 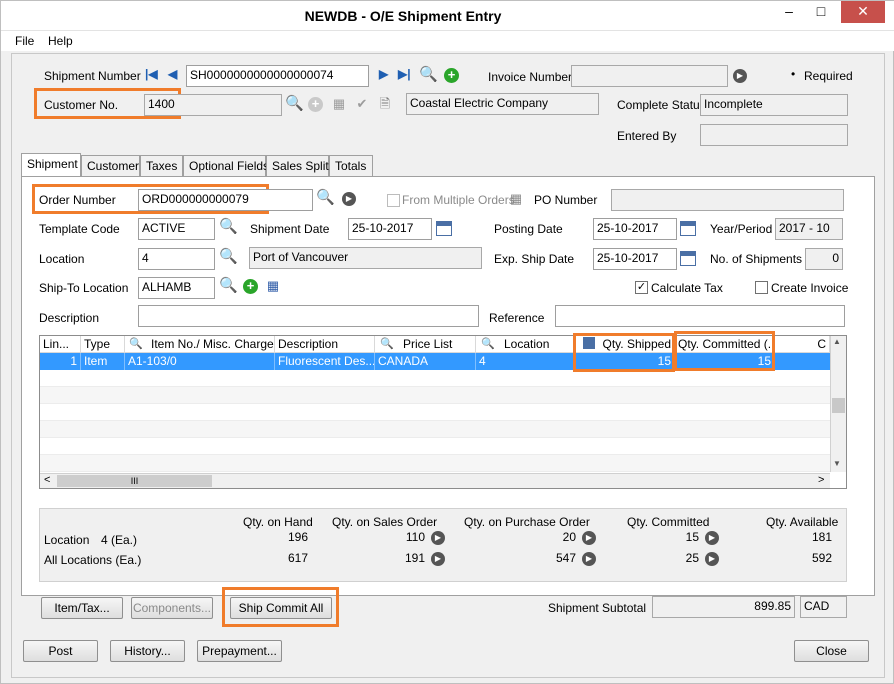 What do you see at coordinates (250, 286) in the screenshot?
I see `add-ship-to-icon: +` at bounding box center [250, 286].